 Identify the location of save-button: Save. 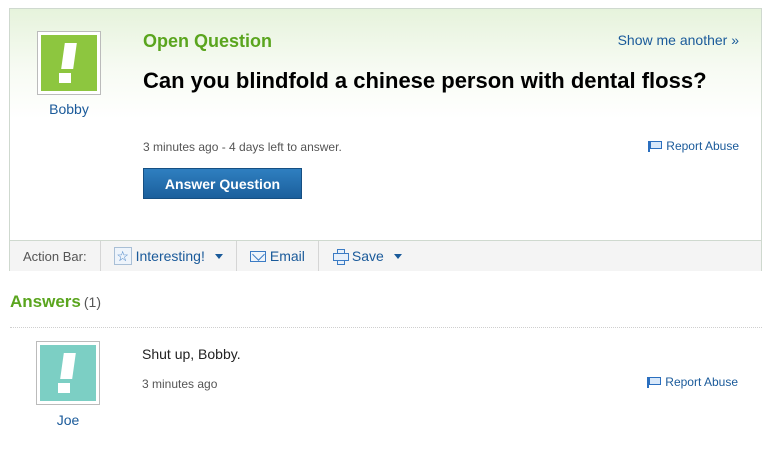
(367, 256).